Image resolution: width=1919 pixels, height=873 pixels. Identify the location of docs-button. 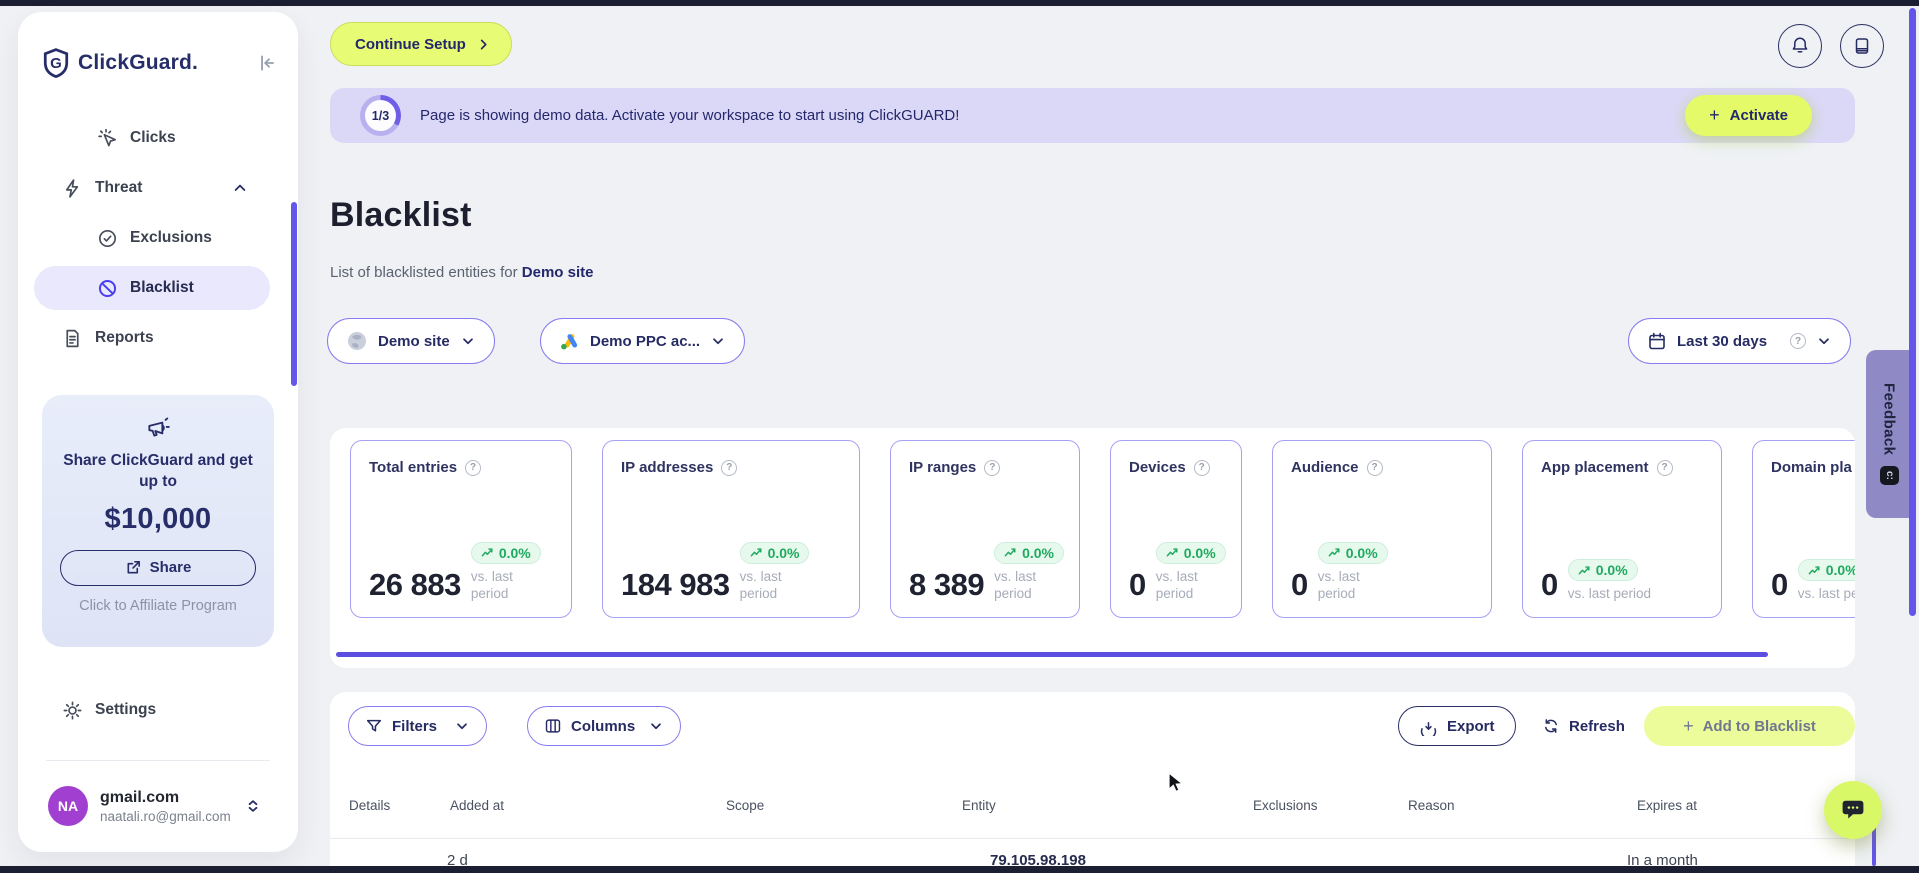
(1862, 46).